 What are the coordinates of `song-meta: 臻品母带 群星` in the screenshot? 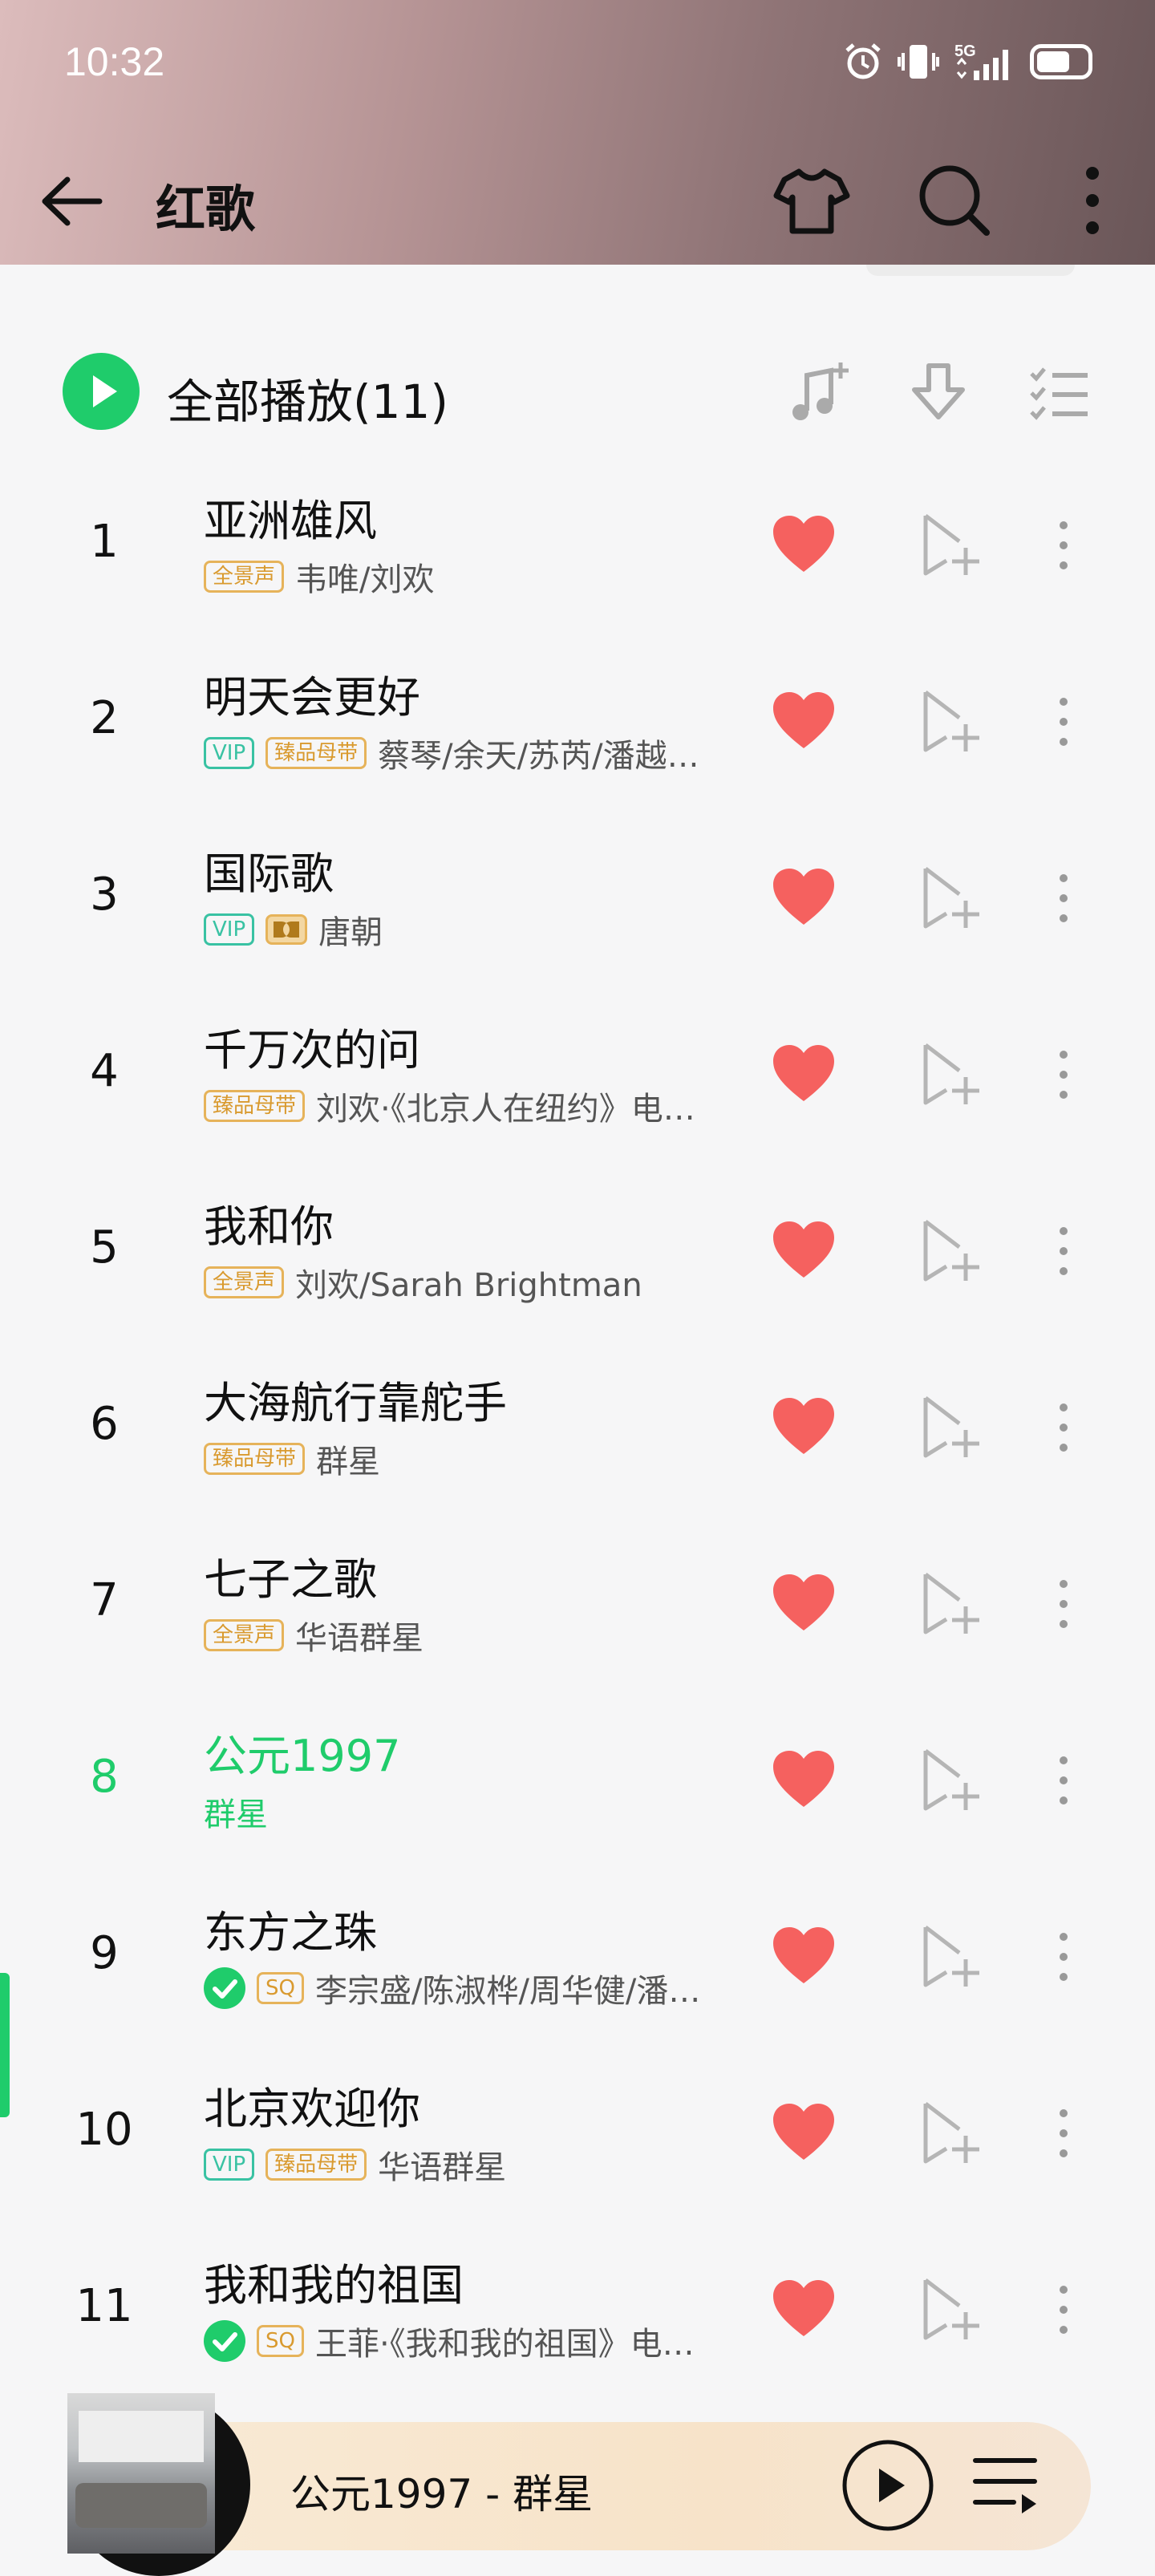 It's located at (476, 1459).